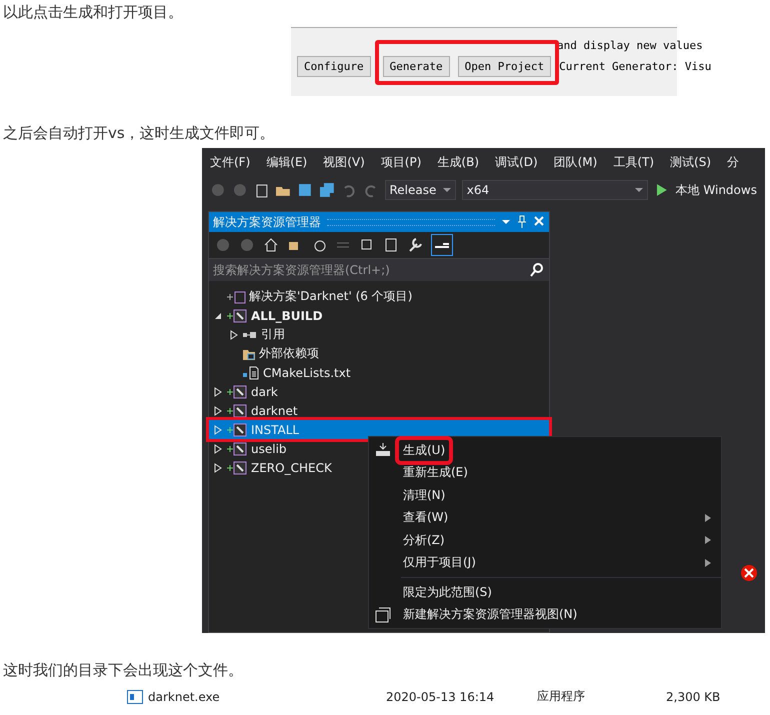  What do you see at coordinates (441, 697) in the screenshot?
I see `file-date: 2020-05-13 16:14` at bounding box center [441, 697].